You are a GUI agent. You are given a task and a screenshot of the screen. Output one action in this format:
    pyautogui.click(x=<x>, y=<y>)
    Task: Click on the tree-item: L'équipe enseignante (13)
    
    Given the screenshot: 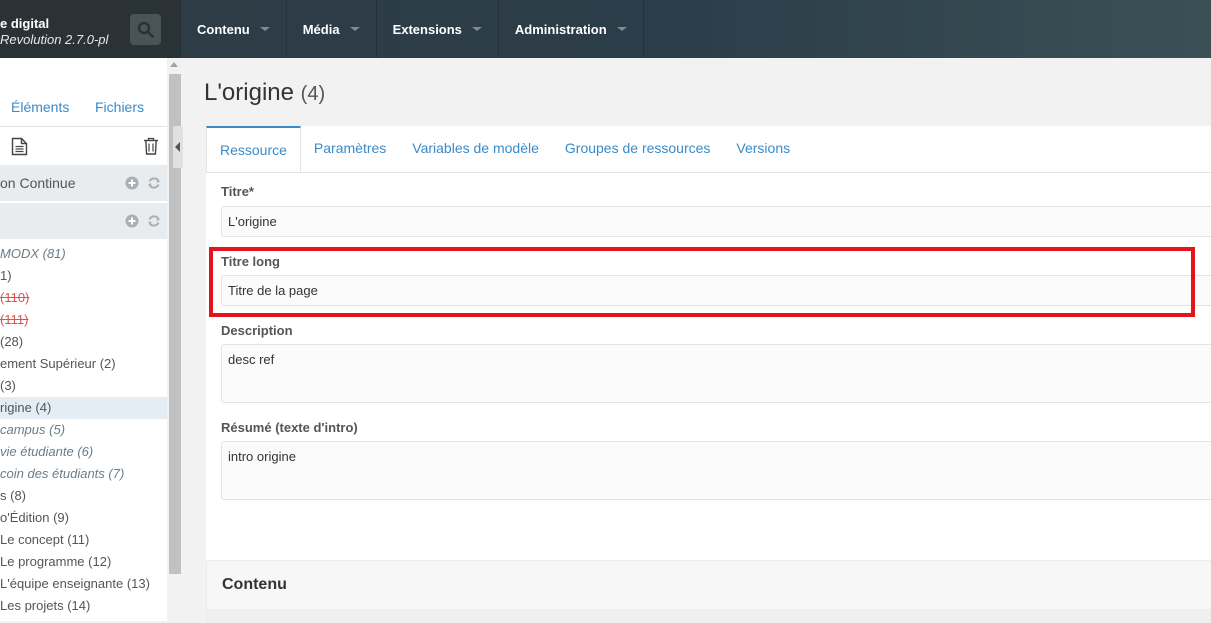 What is the action you would take?
    pyautogui.click(x=75, y=584)
    